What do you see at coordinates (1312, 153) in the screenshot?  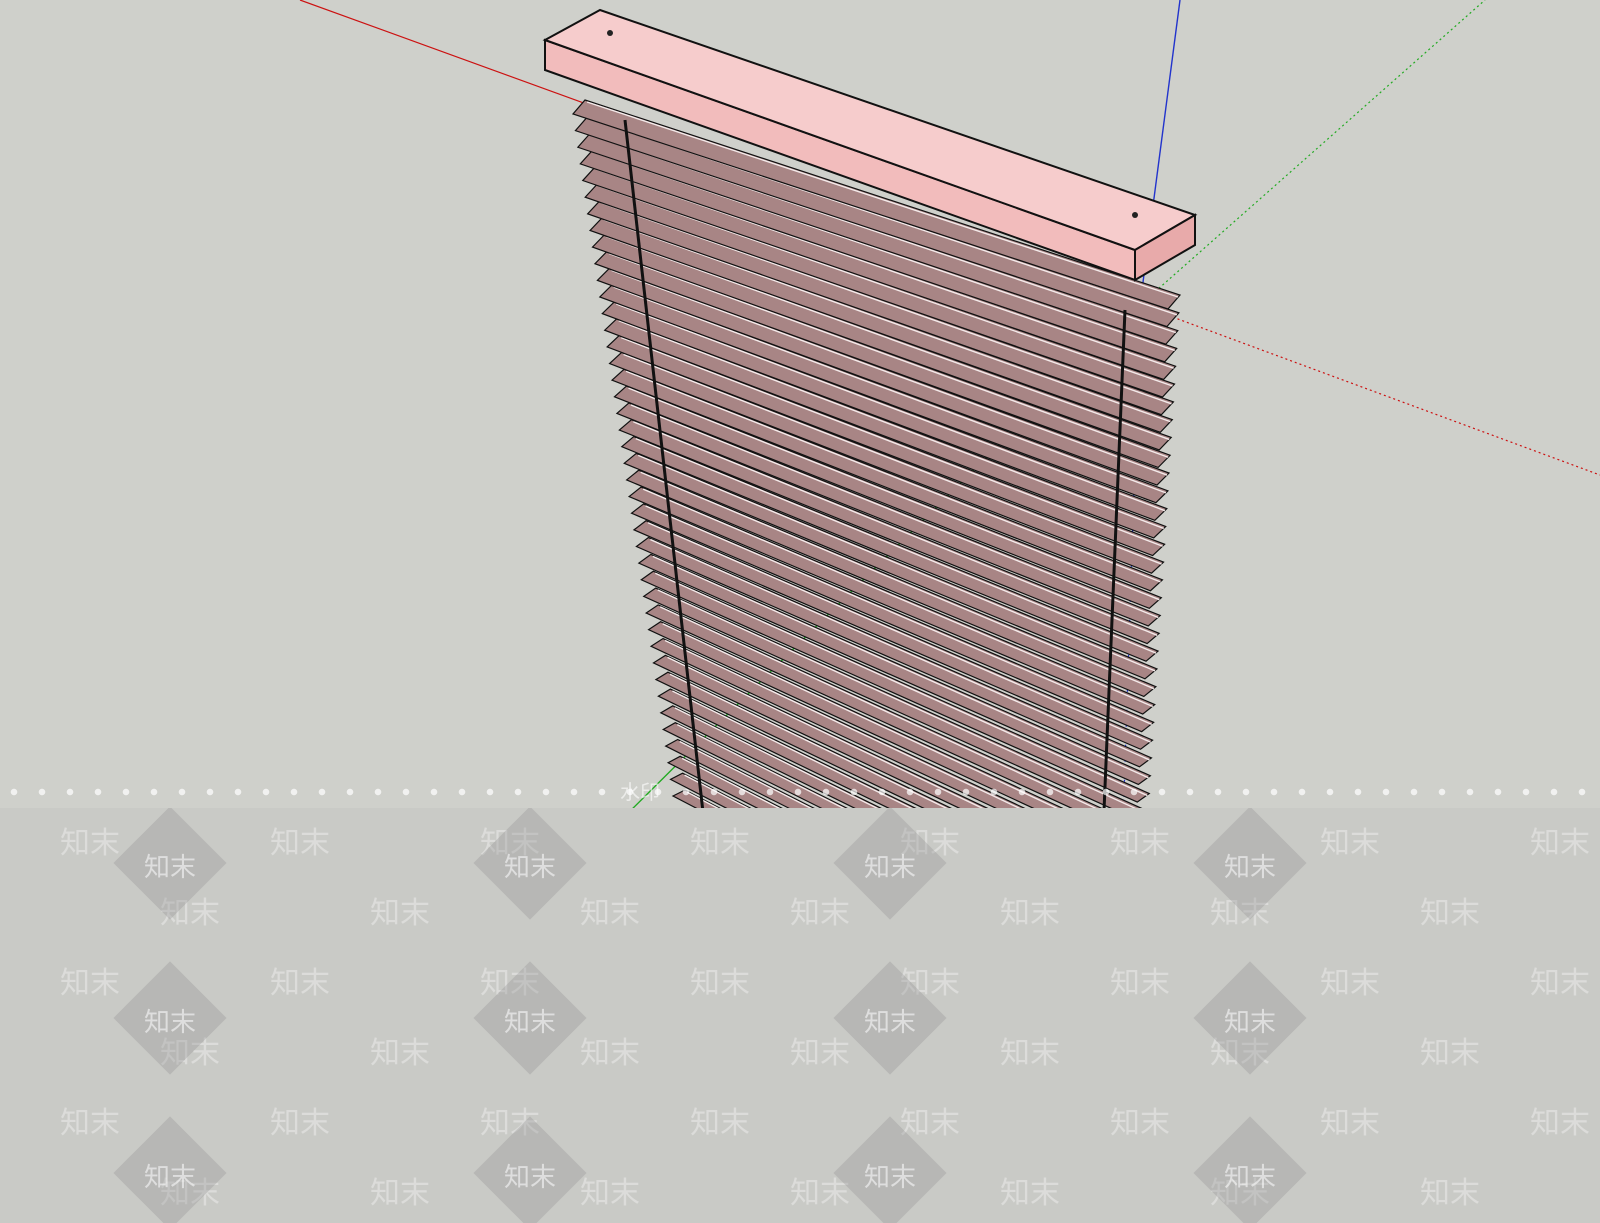 I see `green-axis-dotted` at bounding box center [1312, 153].